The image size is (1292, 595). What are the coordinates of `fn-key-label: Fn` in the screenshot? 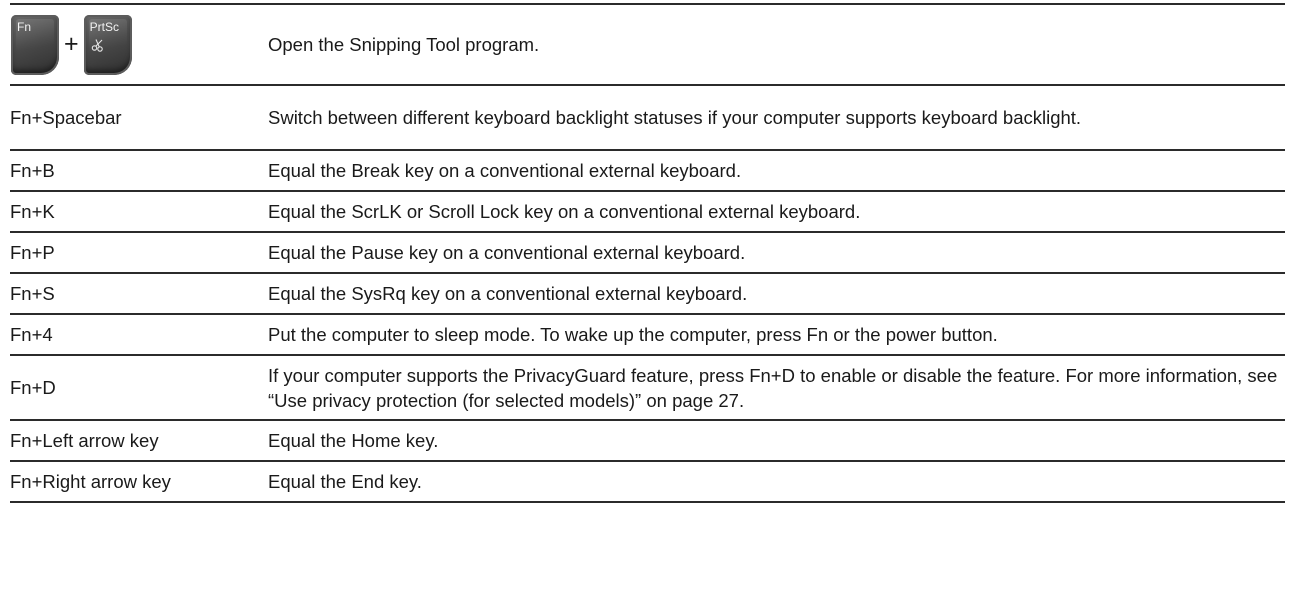 It's located at (24, 26).